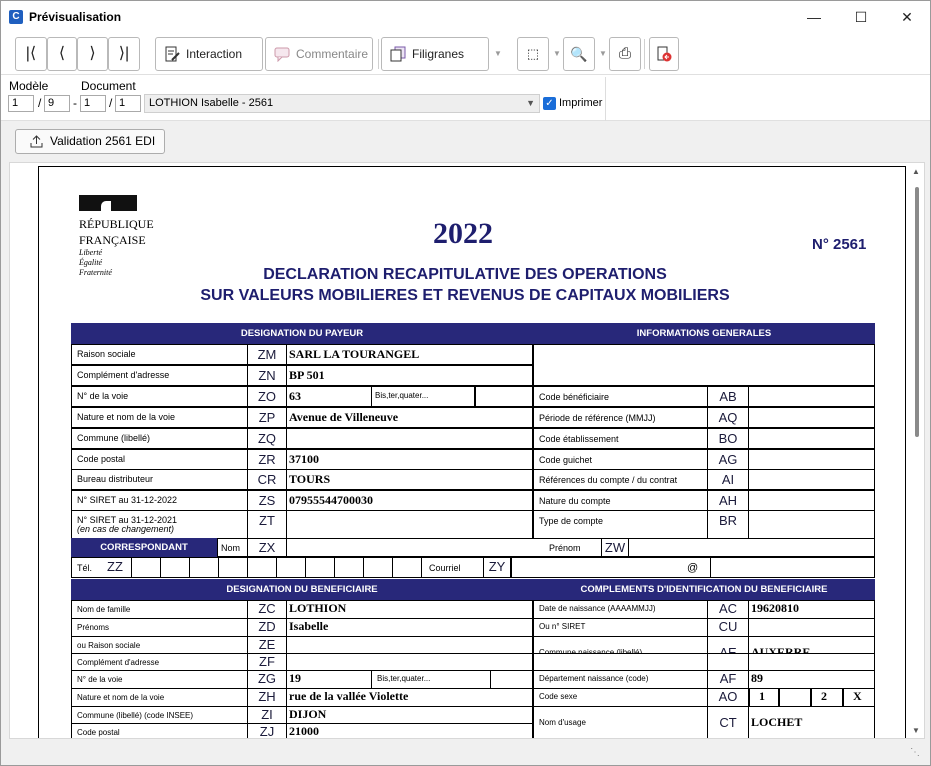  Describe the element at coordinates (915, 752) in the screenshot. I see `resize-grip-icon: ⋱` at that location.